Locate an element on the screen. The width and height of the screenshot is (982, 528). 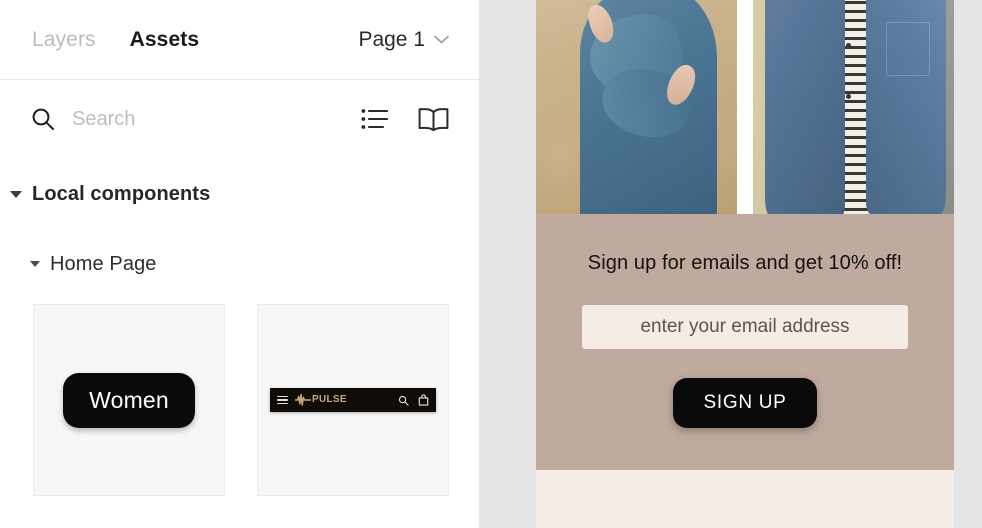
component-thumbnail-women: Women is located at coordinates (129, 400).